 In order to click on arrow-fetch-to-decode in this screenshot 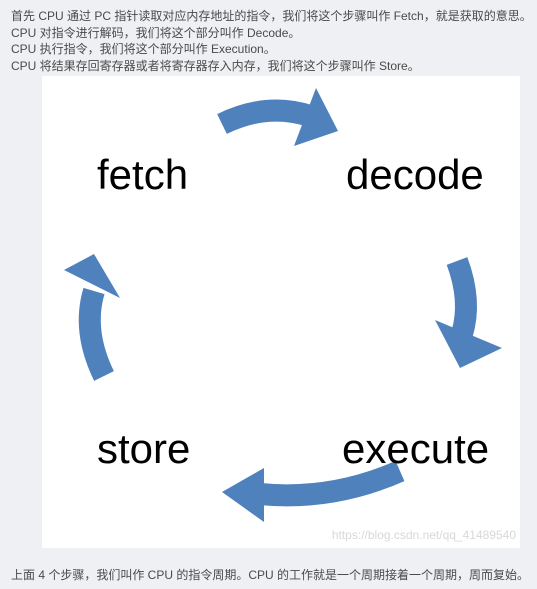, I will do `click(265, 116)`.